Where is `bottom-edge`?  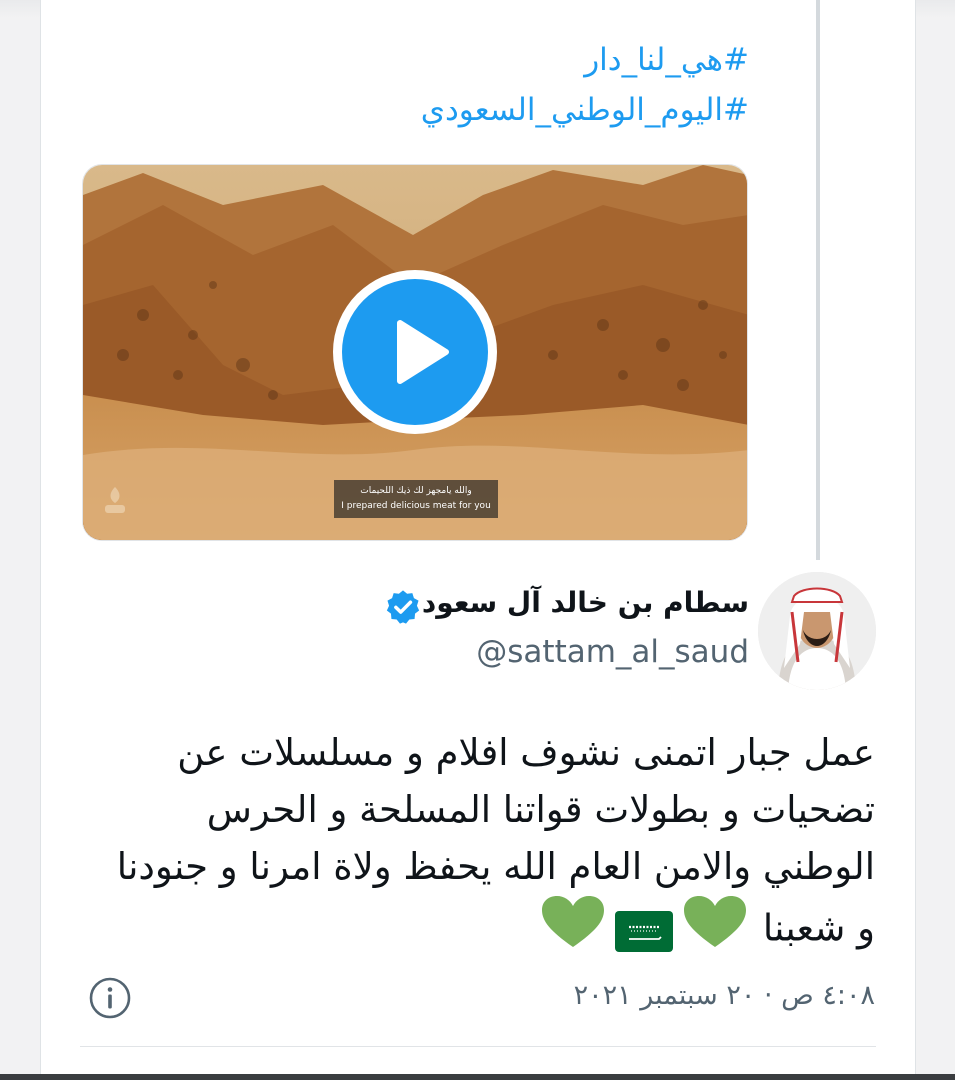
bottom-edge is located at coordinates (477, 1077).